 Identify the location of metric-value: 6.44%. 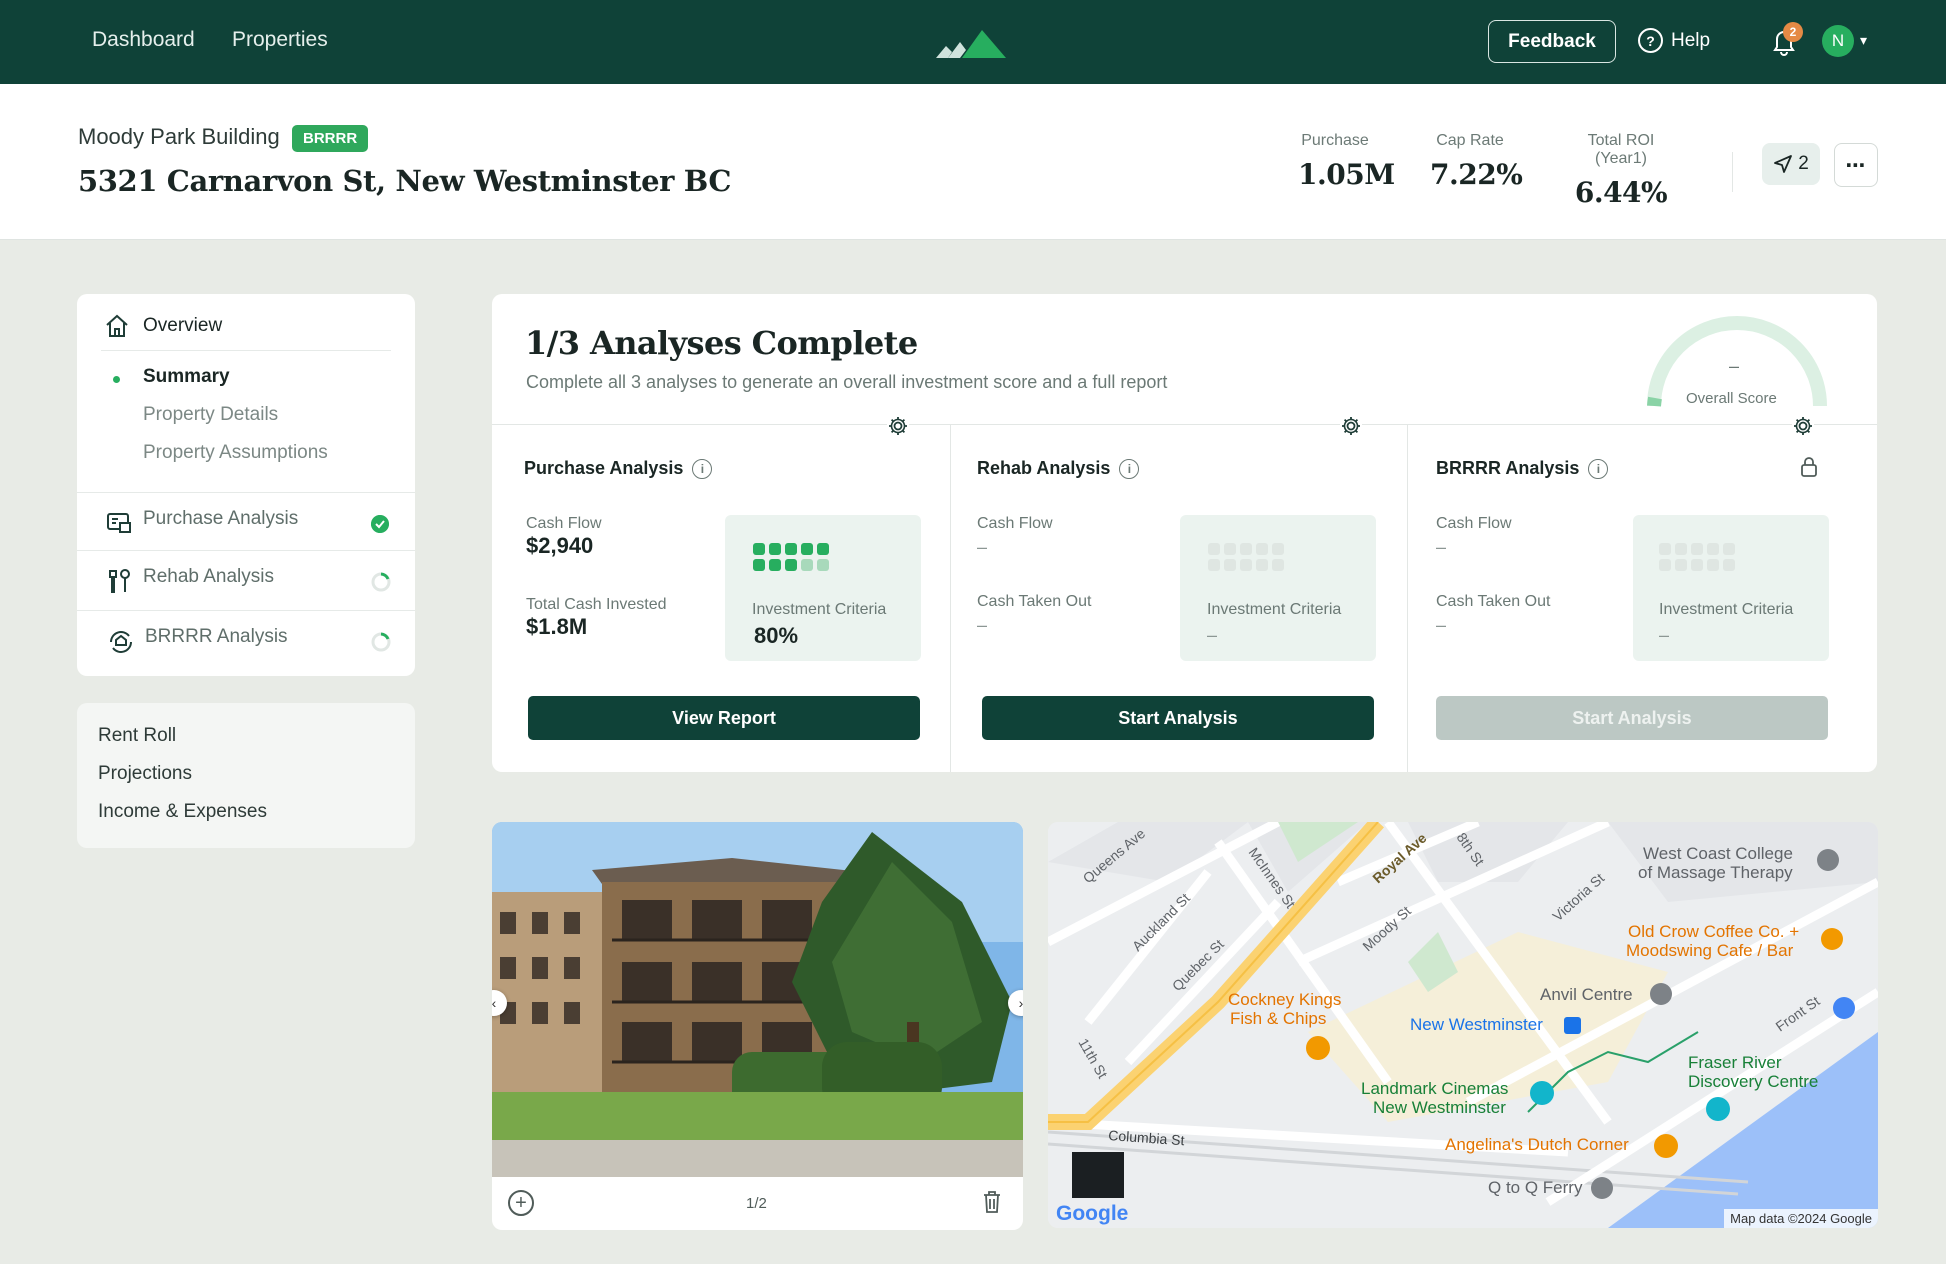
(1621, 192).